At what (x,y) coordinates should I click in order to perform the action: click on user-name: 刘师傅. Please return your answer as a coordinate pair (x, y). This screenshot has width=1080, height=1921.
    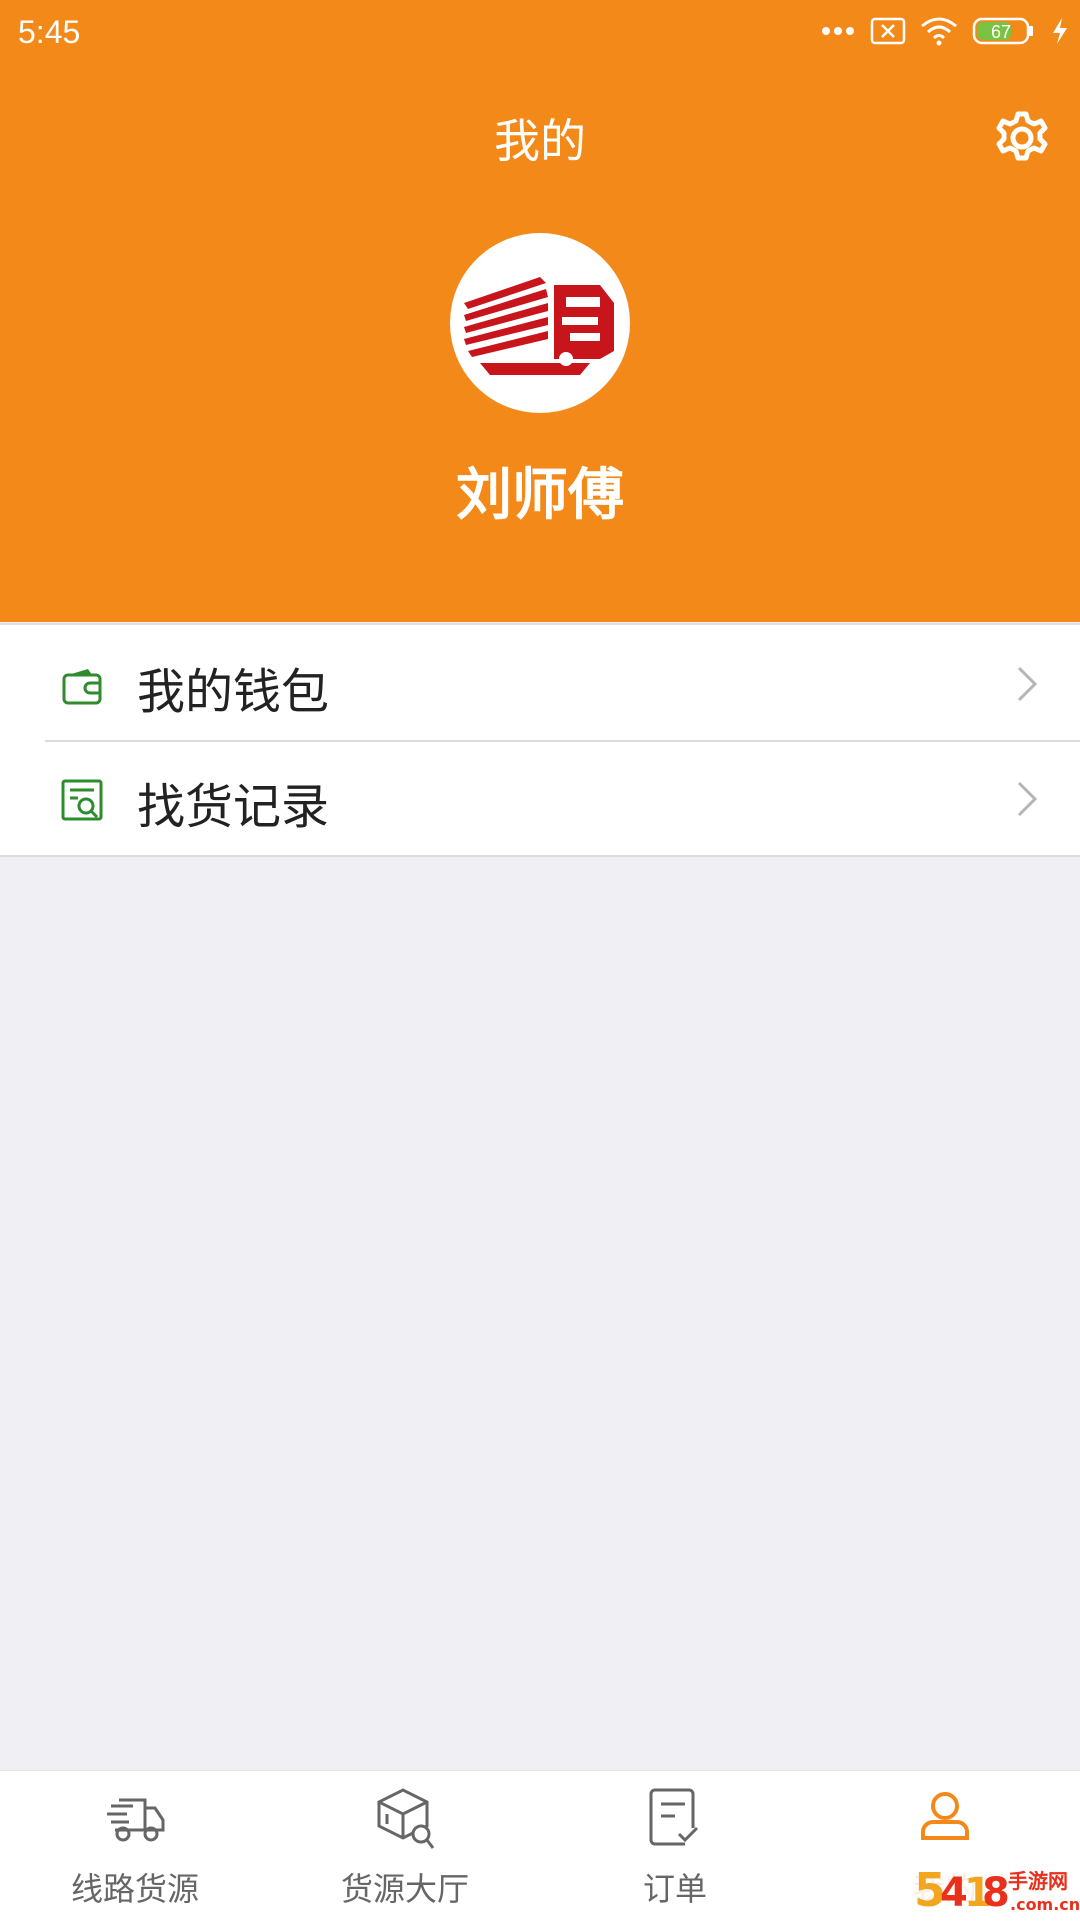
    Looking at the image, I should click on (540, 495).